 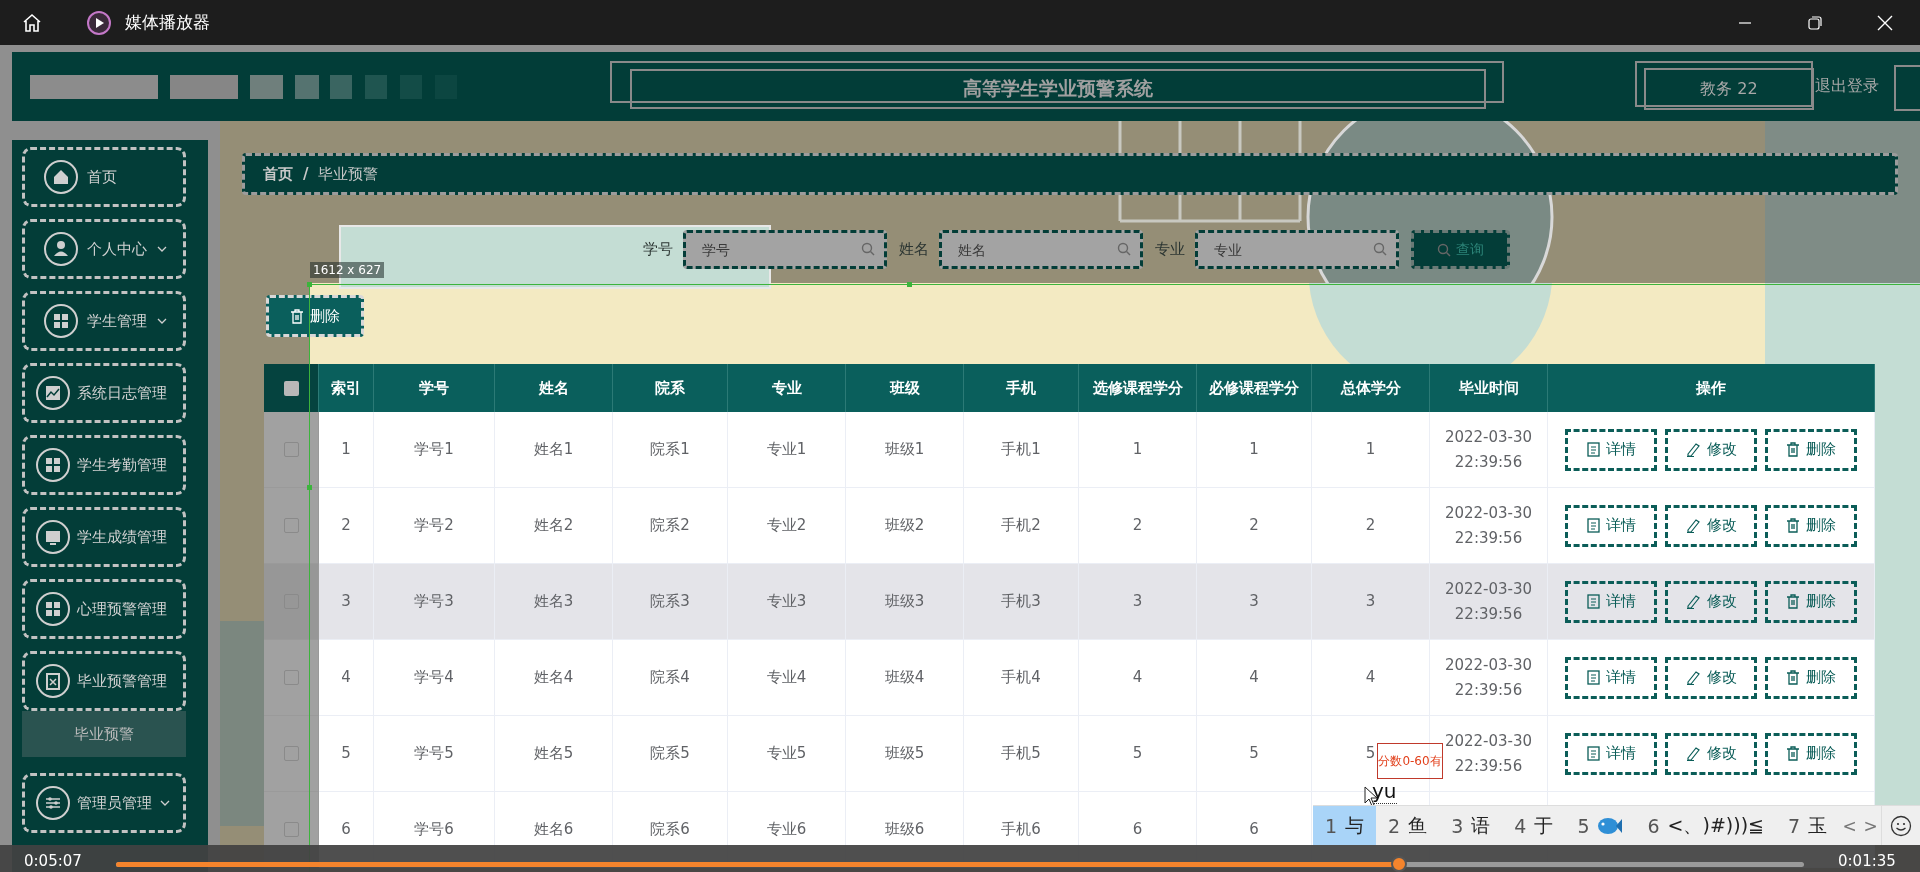 What do you see at coordinates (1808, 825) in the screenshot?
I see `candidate-item: 7 玉` at bounding box center [1808, 825].